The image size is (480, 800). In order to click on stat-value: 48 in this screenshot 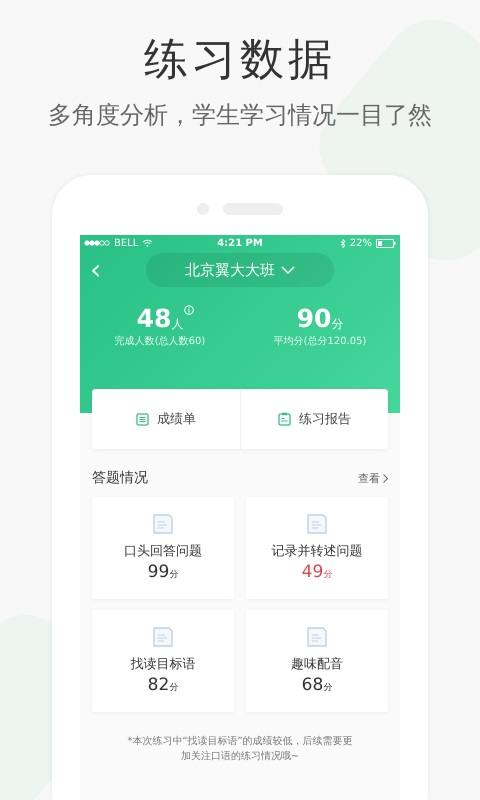, I will do `click(154, 319)`.